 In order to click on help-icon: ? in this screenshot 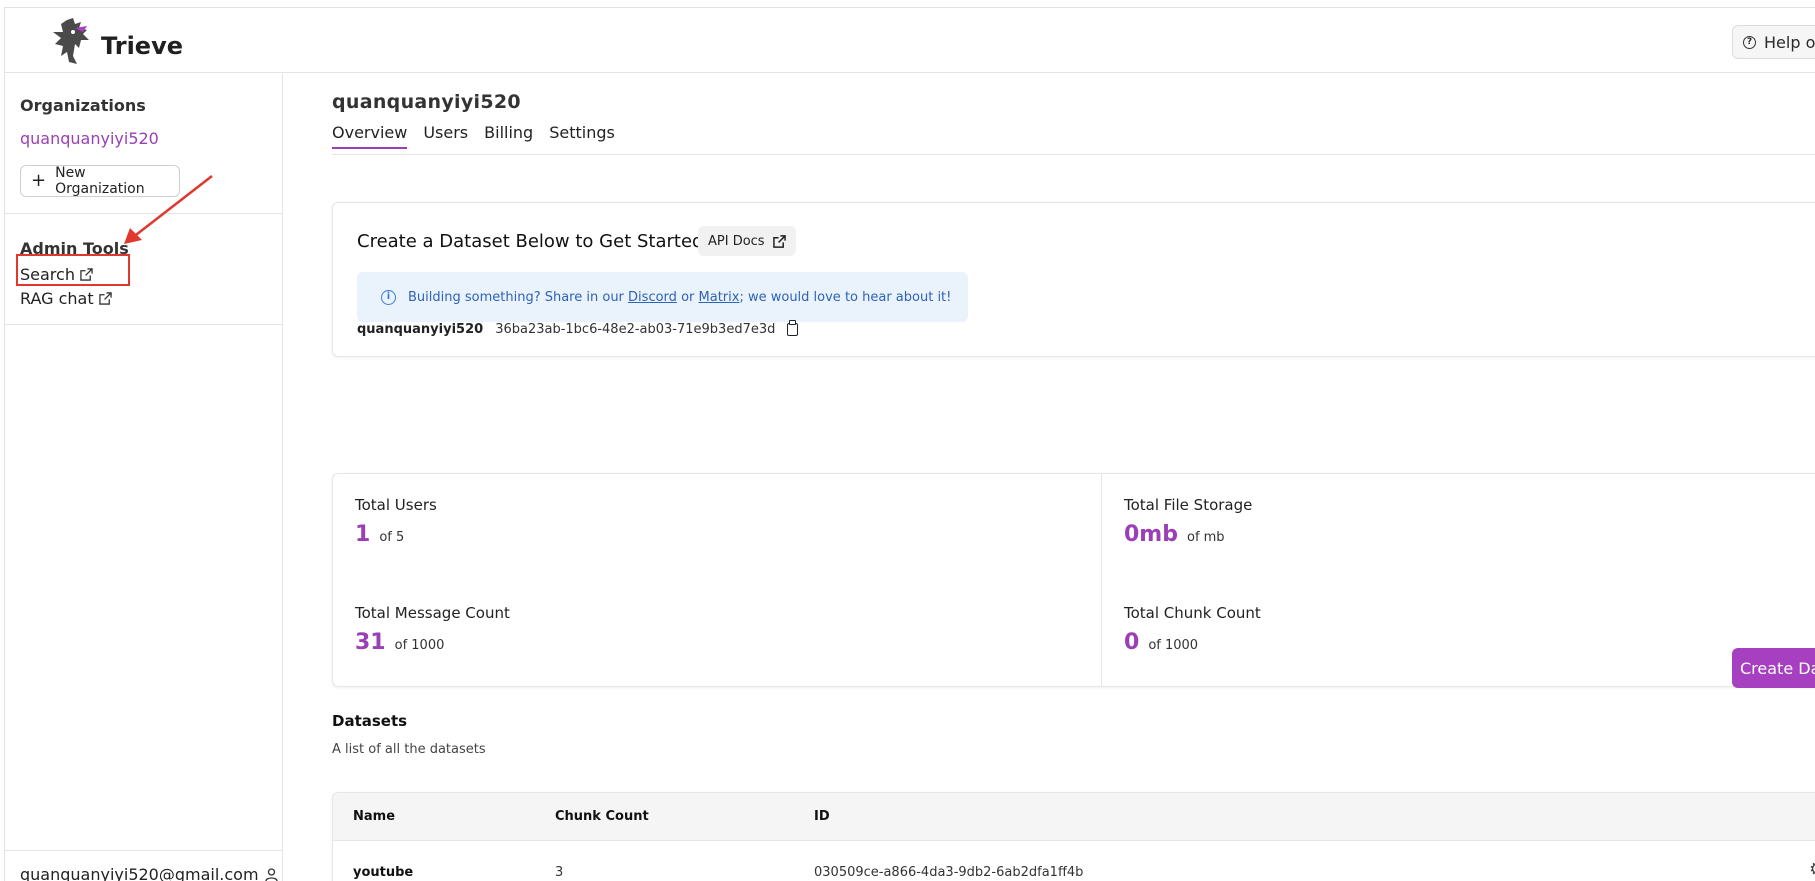, I will do `click(1749, 42)`.